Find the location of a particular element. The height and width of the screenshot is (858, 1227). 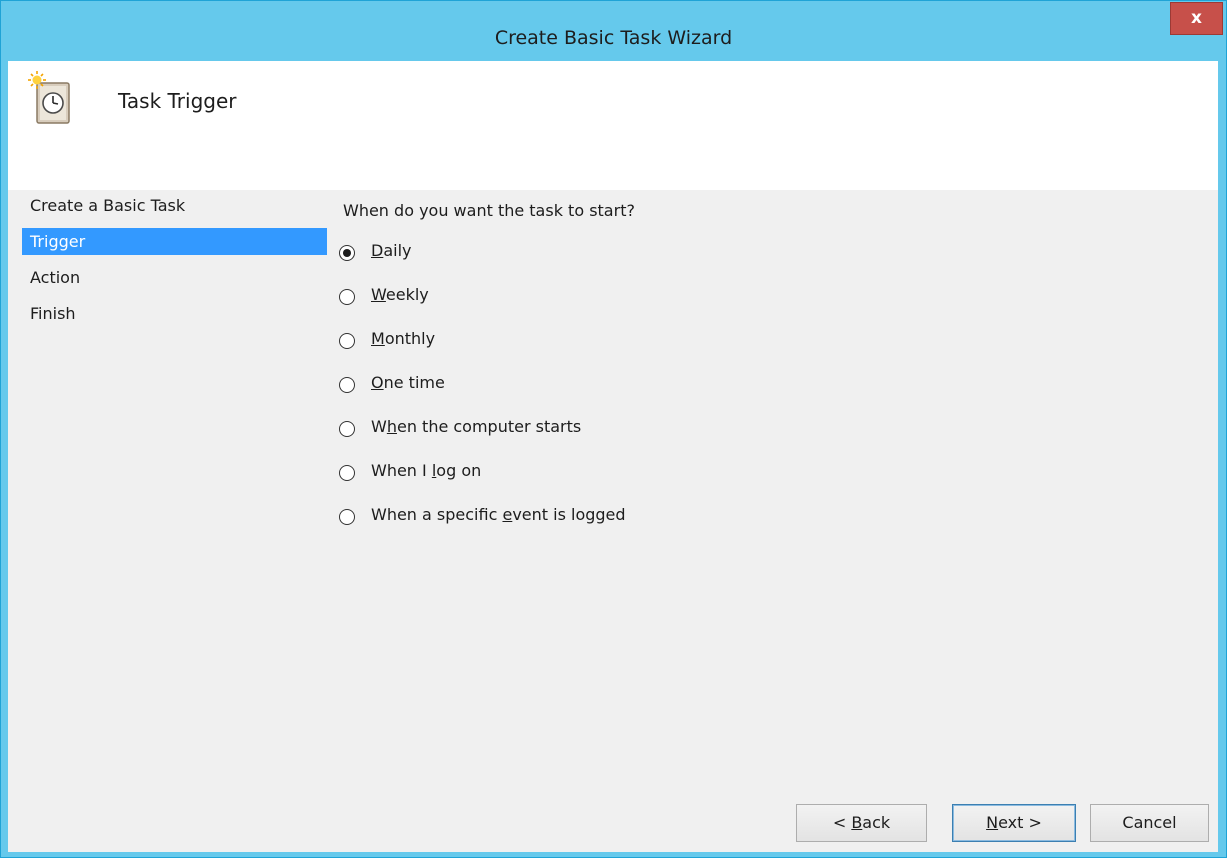

radio-daily is located at coordinates (347, 253).